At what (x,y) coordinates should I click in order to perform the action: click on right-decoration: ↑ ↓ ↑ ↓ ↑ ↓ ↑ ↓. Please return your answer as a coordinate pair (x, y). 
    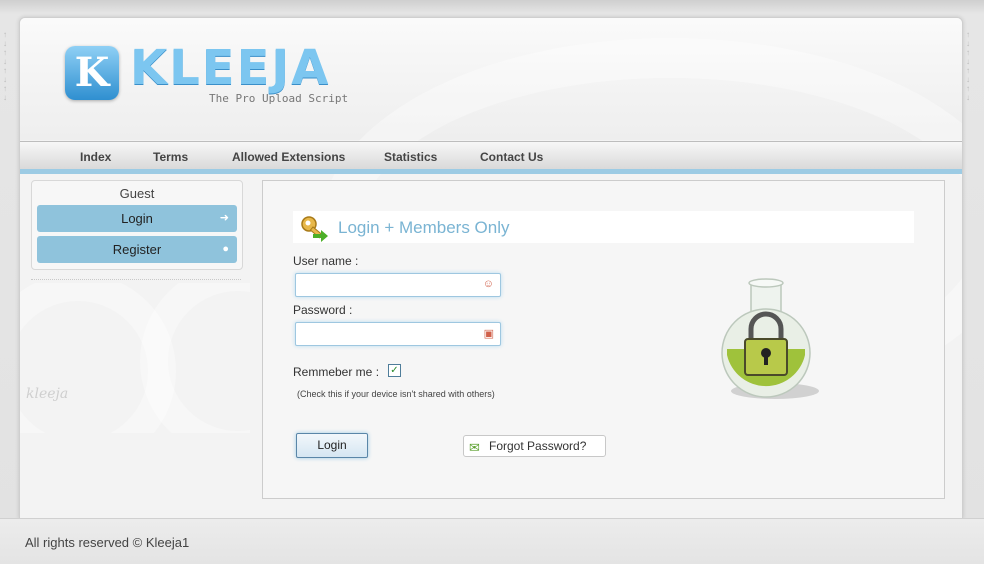
    Looking at the image, I should click on (968, 66).